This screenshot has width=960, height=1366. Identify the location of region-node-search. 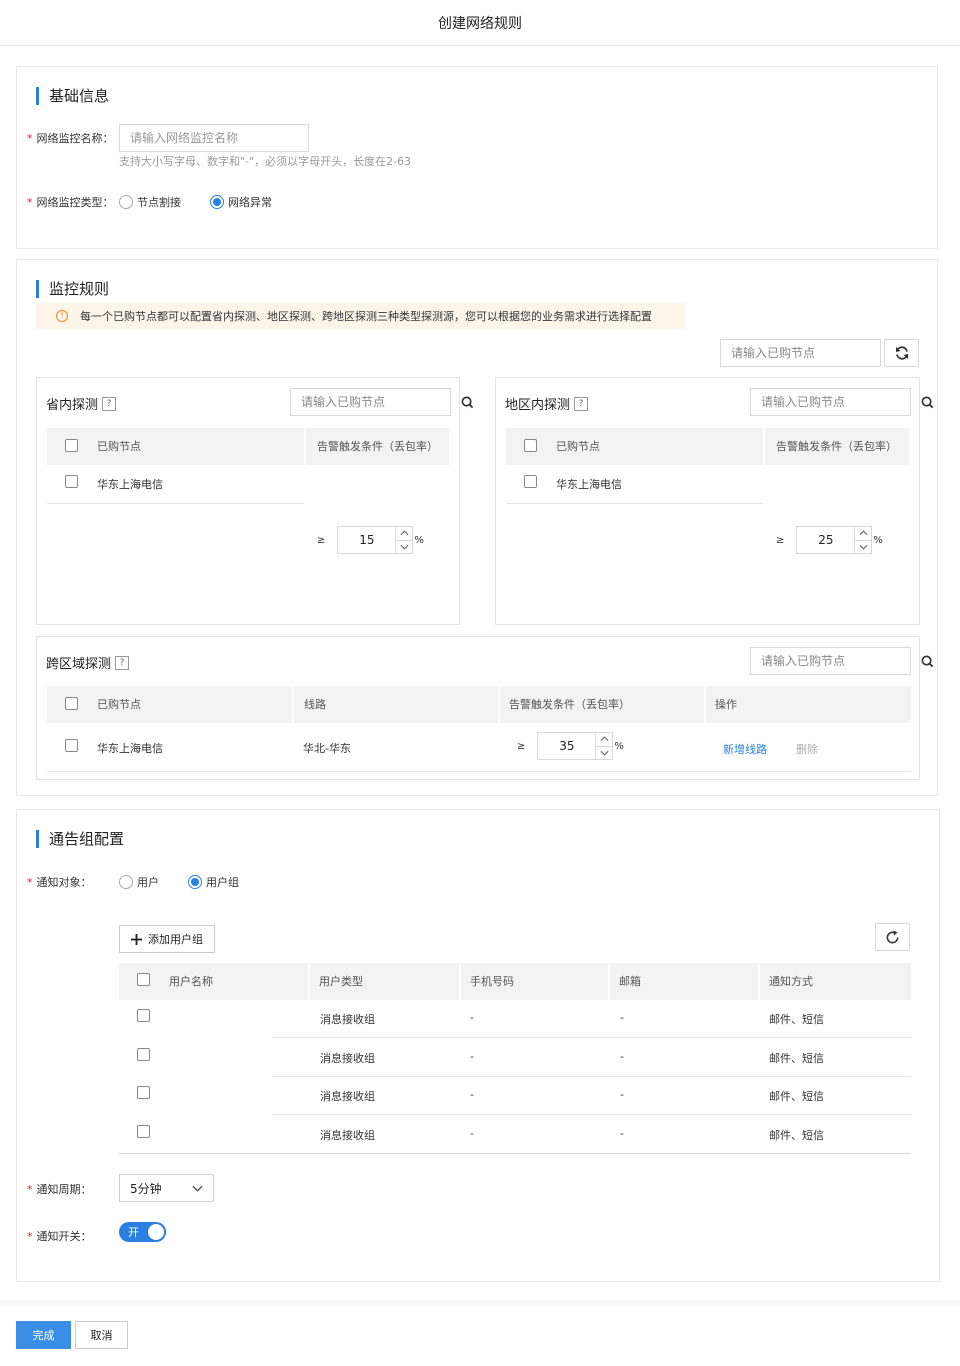
(842, 402).